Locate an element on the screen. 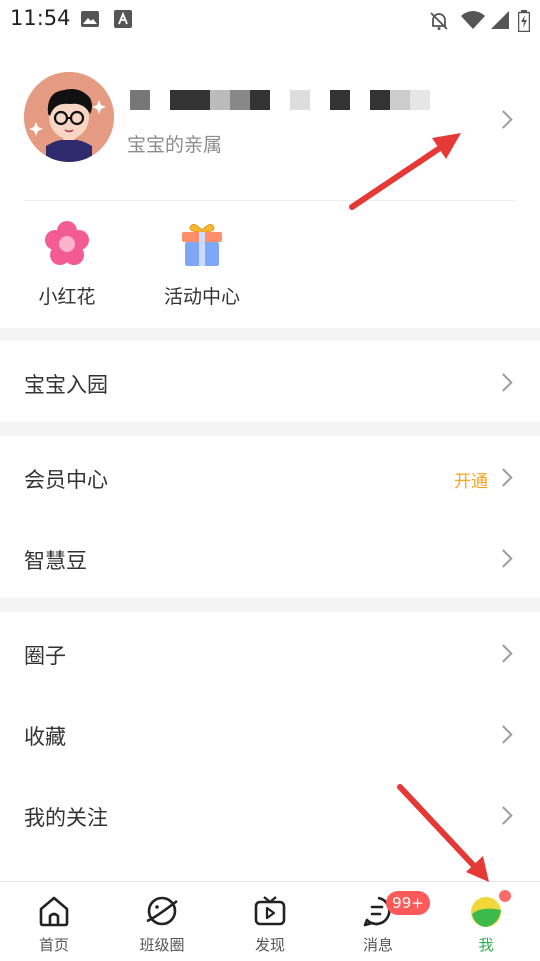 This screenshot has width=540, height=961. wifi-icon is located at coordinates (473, 22).